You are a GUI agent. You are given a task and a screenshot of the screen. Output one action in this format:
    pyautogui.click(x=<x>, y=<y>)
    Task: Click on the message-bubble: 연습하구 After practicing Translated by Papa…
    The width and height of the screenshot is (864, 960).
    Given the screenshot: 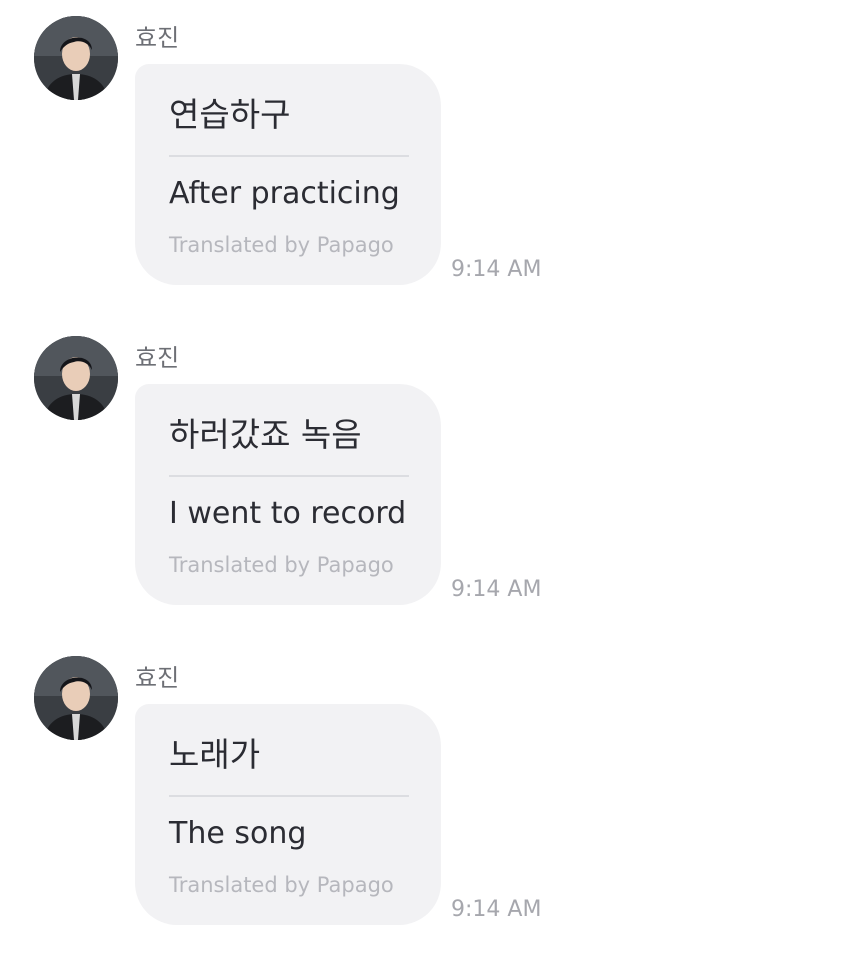 What is the action you would take?
    pyautogui.click(x=288, y=174)
    